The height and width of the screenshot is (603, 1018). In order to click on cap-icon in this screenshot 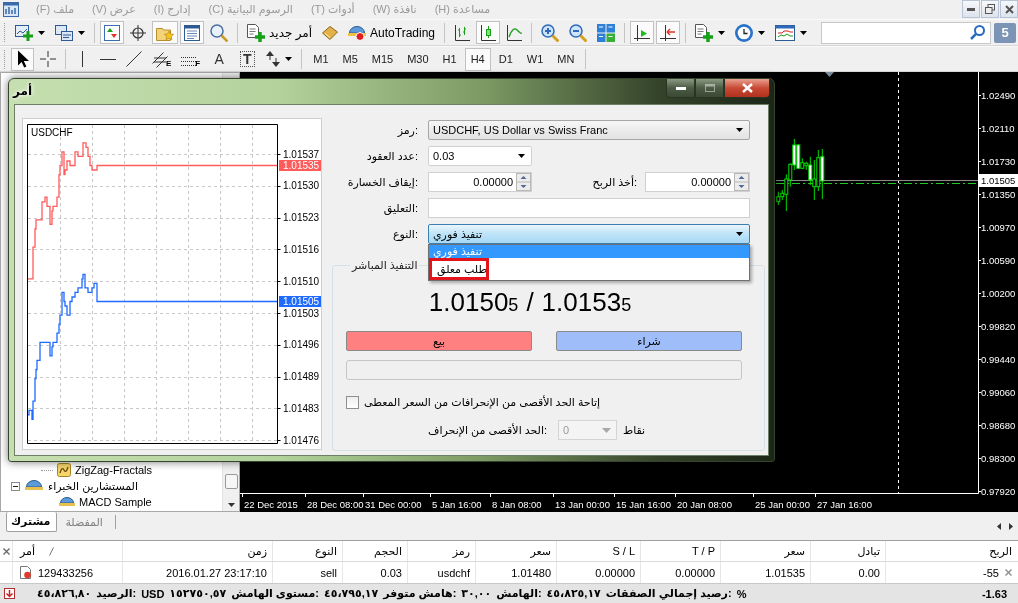, I will do `click(67, 502)`.